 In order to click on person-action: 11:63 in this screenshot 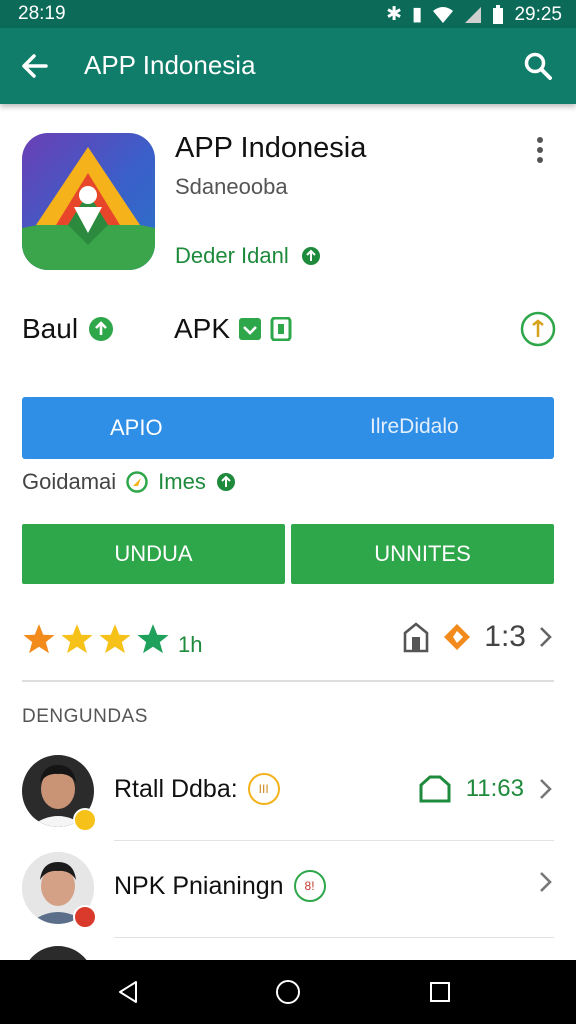, I will do `click(486, 789)`.